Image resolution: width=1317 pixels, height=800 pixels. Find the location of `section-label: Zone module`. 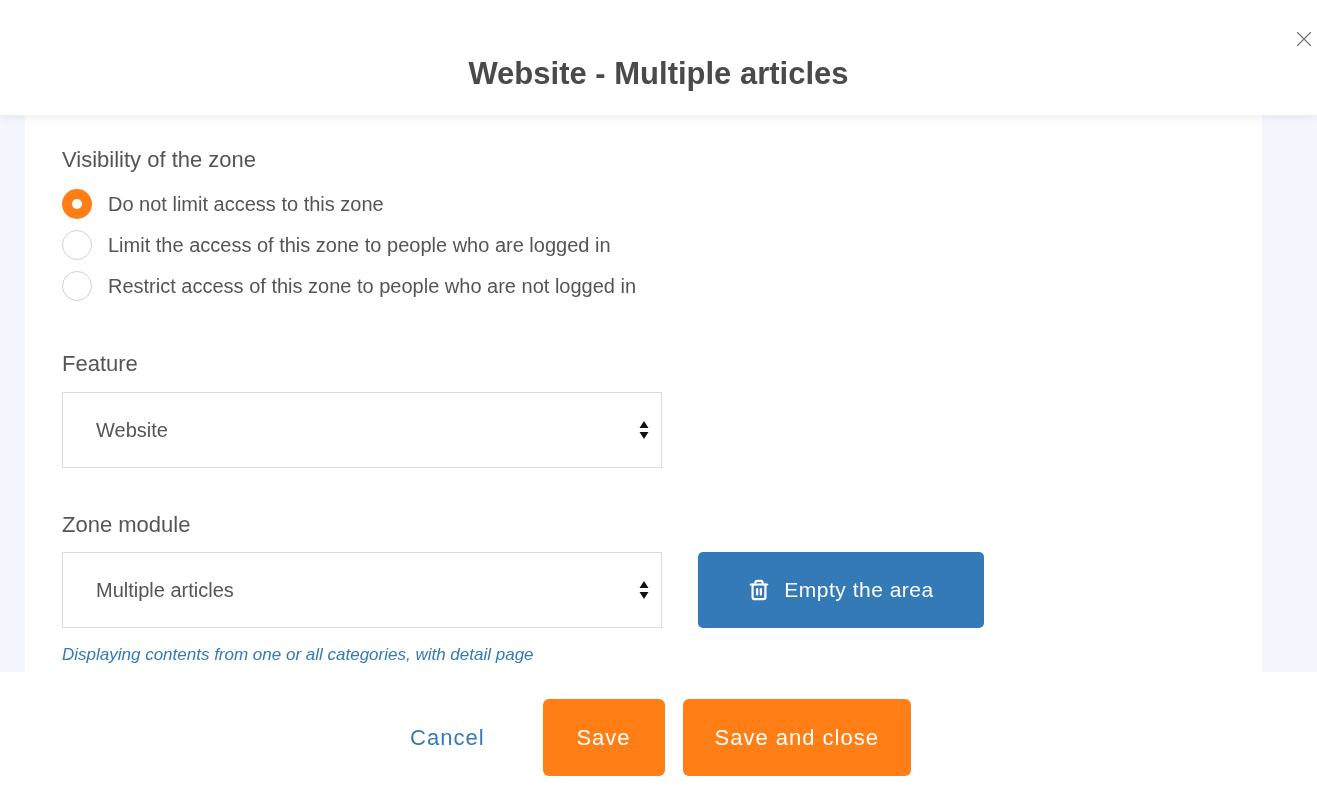

section-label: Zone module is located at coordinates (127, 525).